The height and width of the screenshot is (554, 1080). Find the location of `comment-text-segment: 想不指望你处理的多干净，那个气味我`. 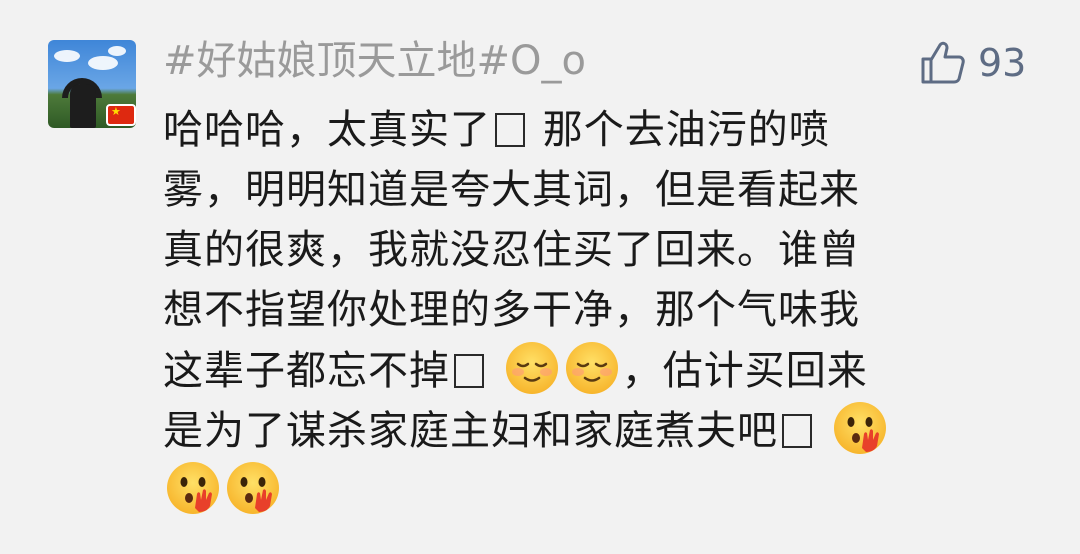

comment-text-segment: 想不指望你处理的多干净，那个气味我 is located at coordinates (511, 310).